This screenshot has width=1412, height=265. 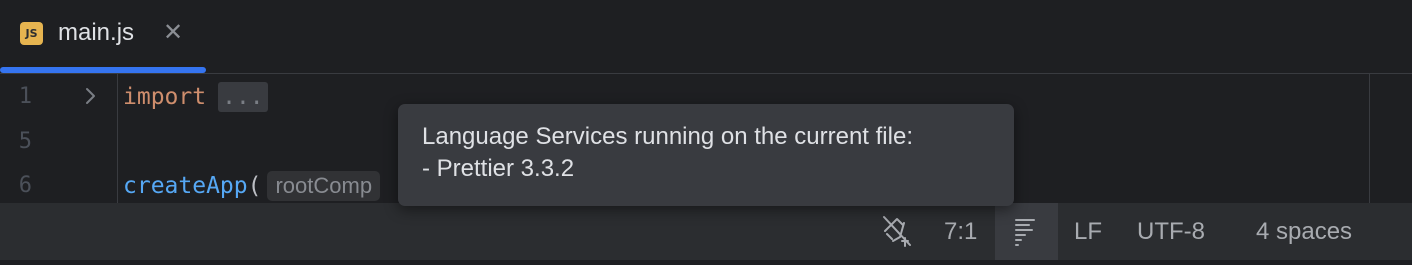 What do you see at coordinates (324, 186) in the screenshot?
I see `parameter-hint: rootComp` at bounding box center [324, 186].